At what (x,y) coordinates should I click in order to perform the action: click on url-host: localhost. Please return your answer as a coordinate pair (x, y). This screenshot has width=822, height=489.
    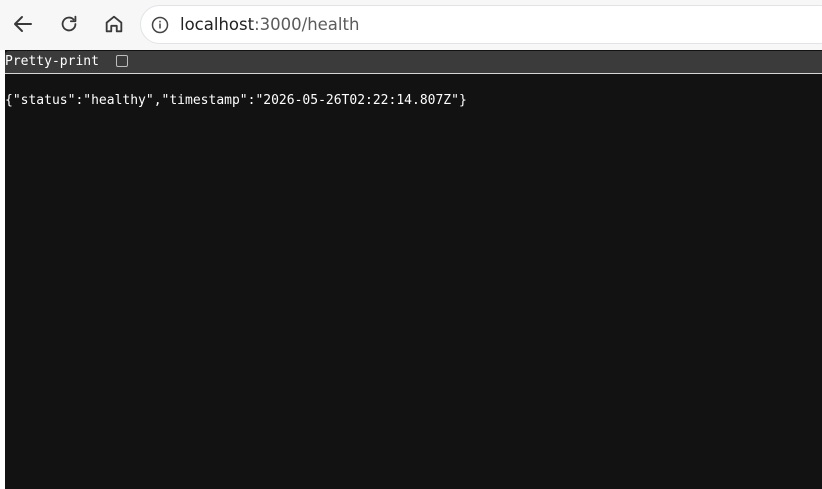
    Looking at the image, I should click on (217, 24).